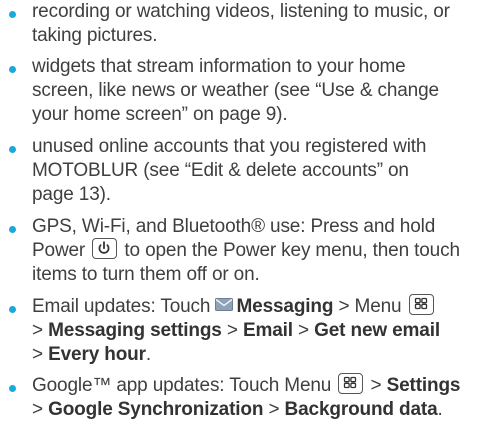 The height and width of the screenshot is (423, 486). I want to click on item-line: items to turn them off or on., so click(146, 274).